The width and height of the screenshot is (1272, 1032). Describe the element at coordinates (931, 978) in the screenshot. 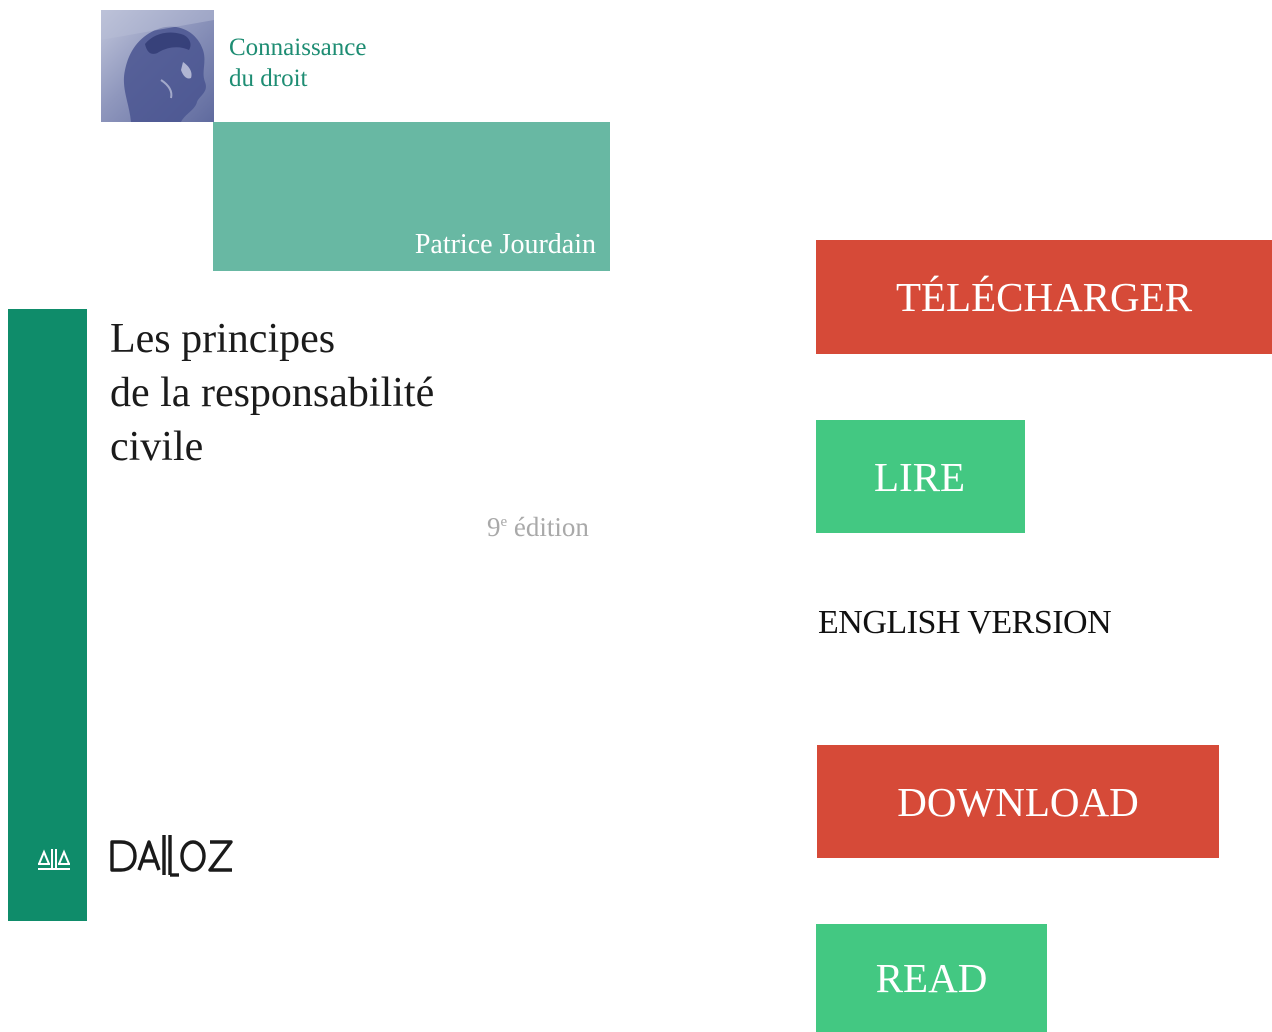

I see `read-button: READ` at that location.